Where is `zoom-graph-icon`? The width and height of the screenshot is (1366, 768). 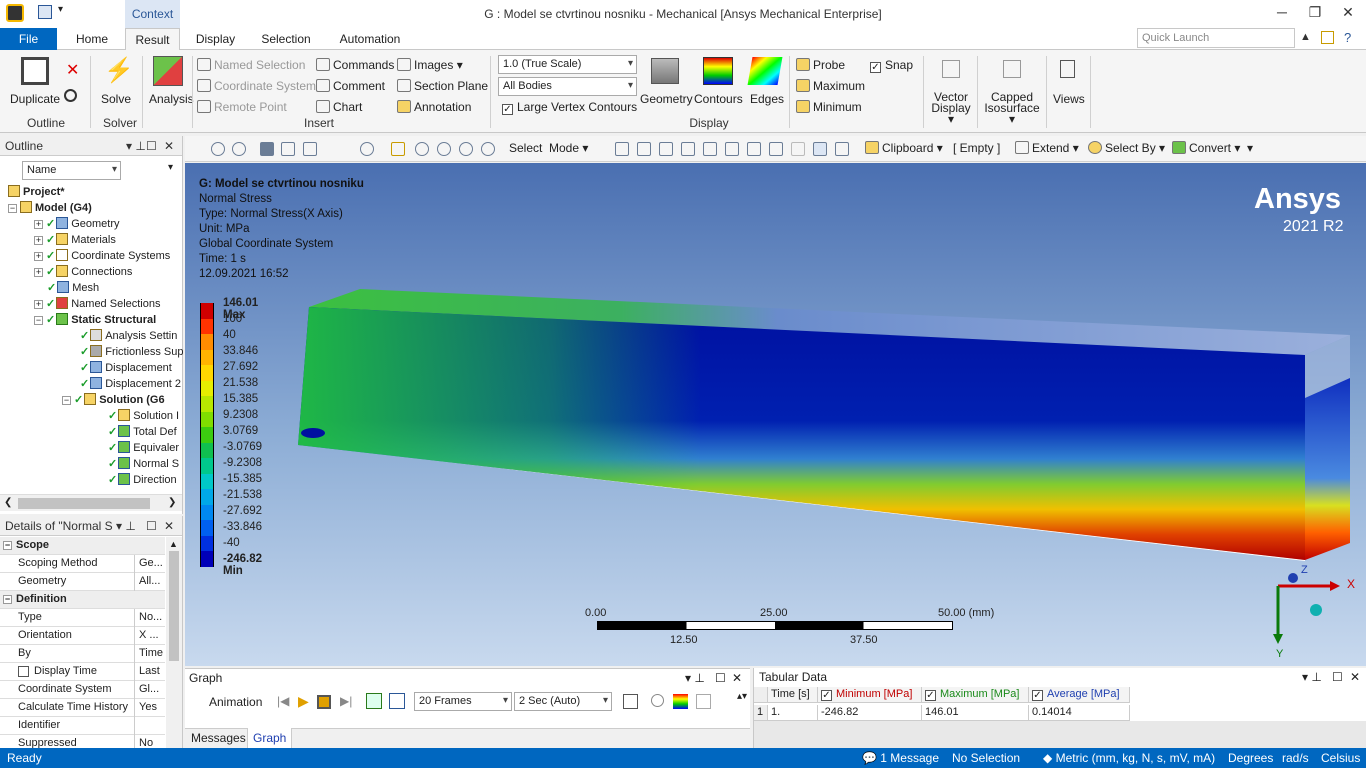 zoom-graph-icon is located at coordinates (657, 700).